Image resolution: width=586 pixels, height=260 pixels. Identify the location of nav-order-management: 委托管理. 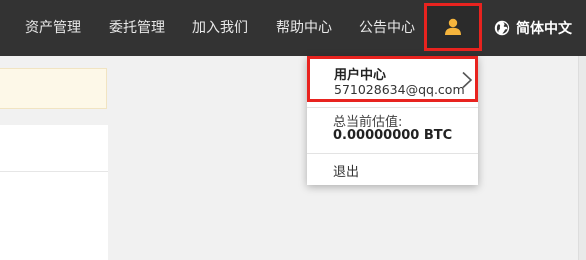
(137, 28).